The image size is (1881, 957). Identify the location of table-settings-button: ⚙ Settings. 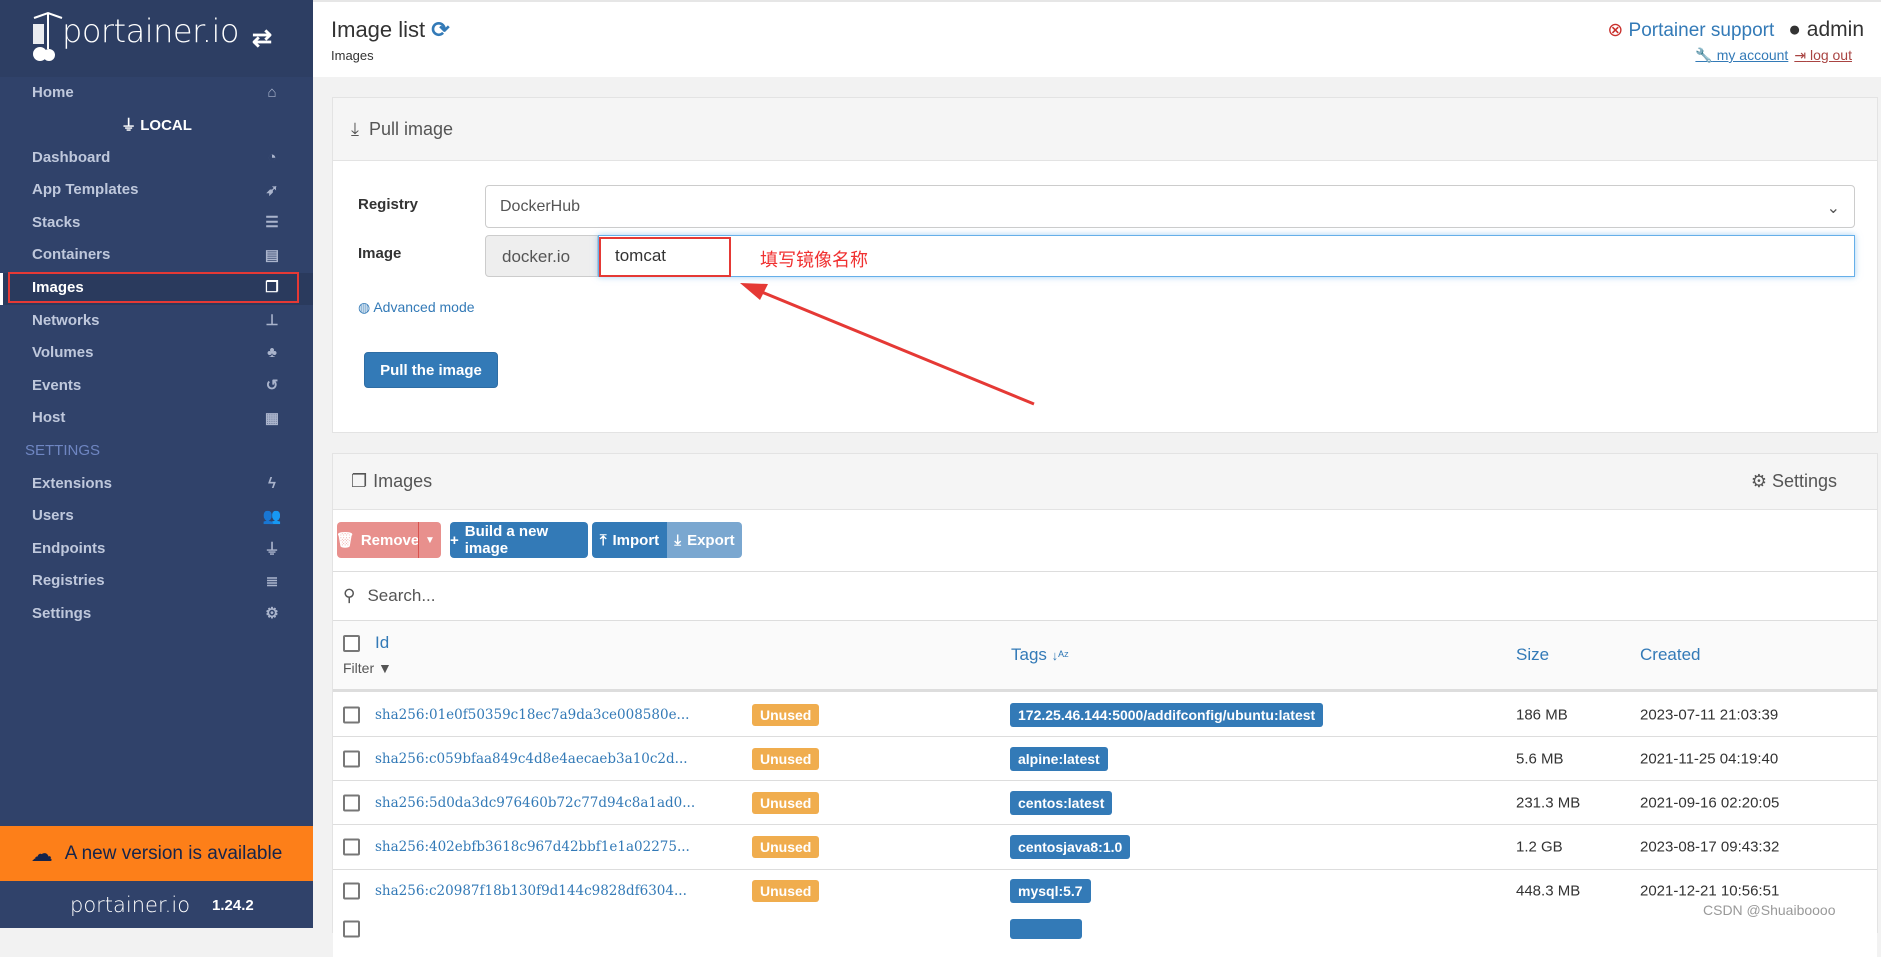
(1794, 481).